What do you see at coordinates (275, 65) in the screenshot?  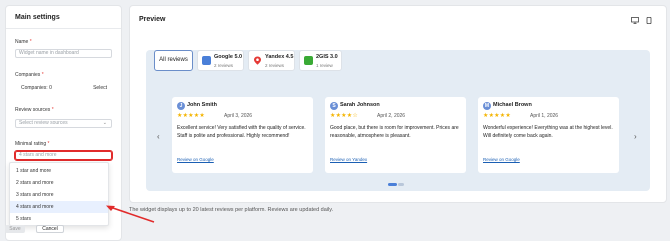 I see `tab-yandex-count: 2 reviews` at bounding box center [275, 65].